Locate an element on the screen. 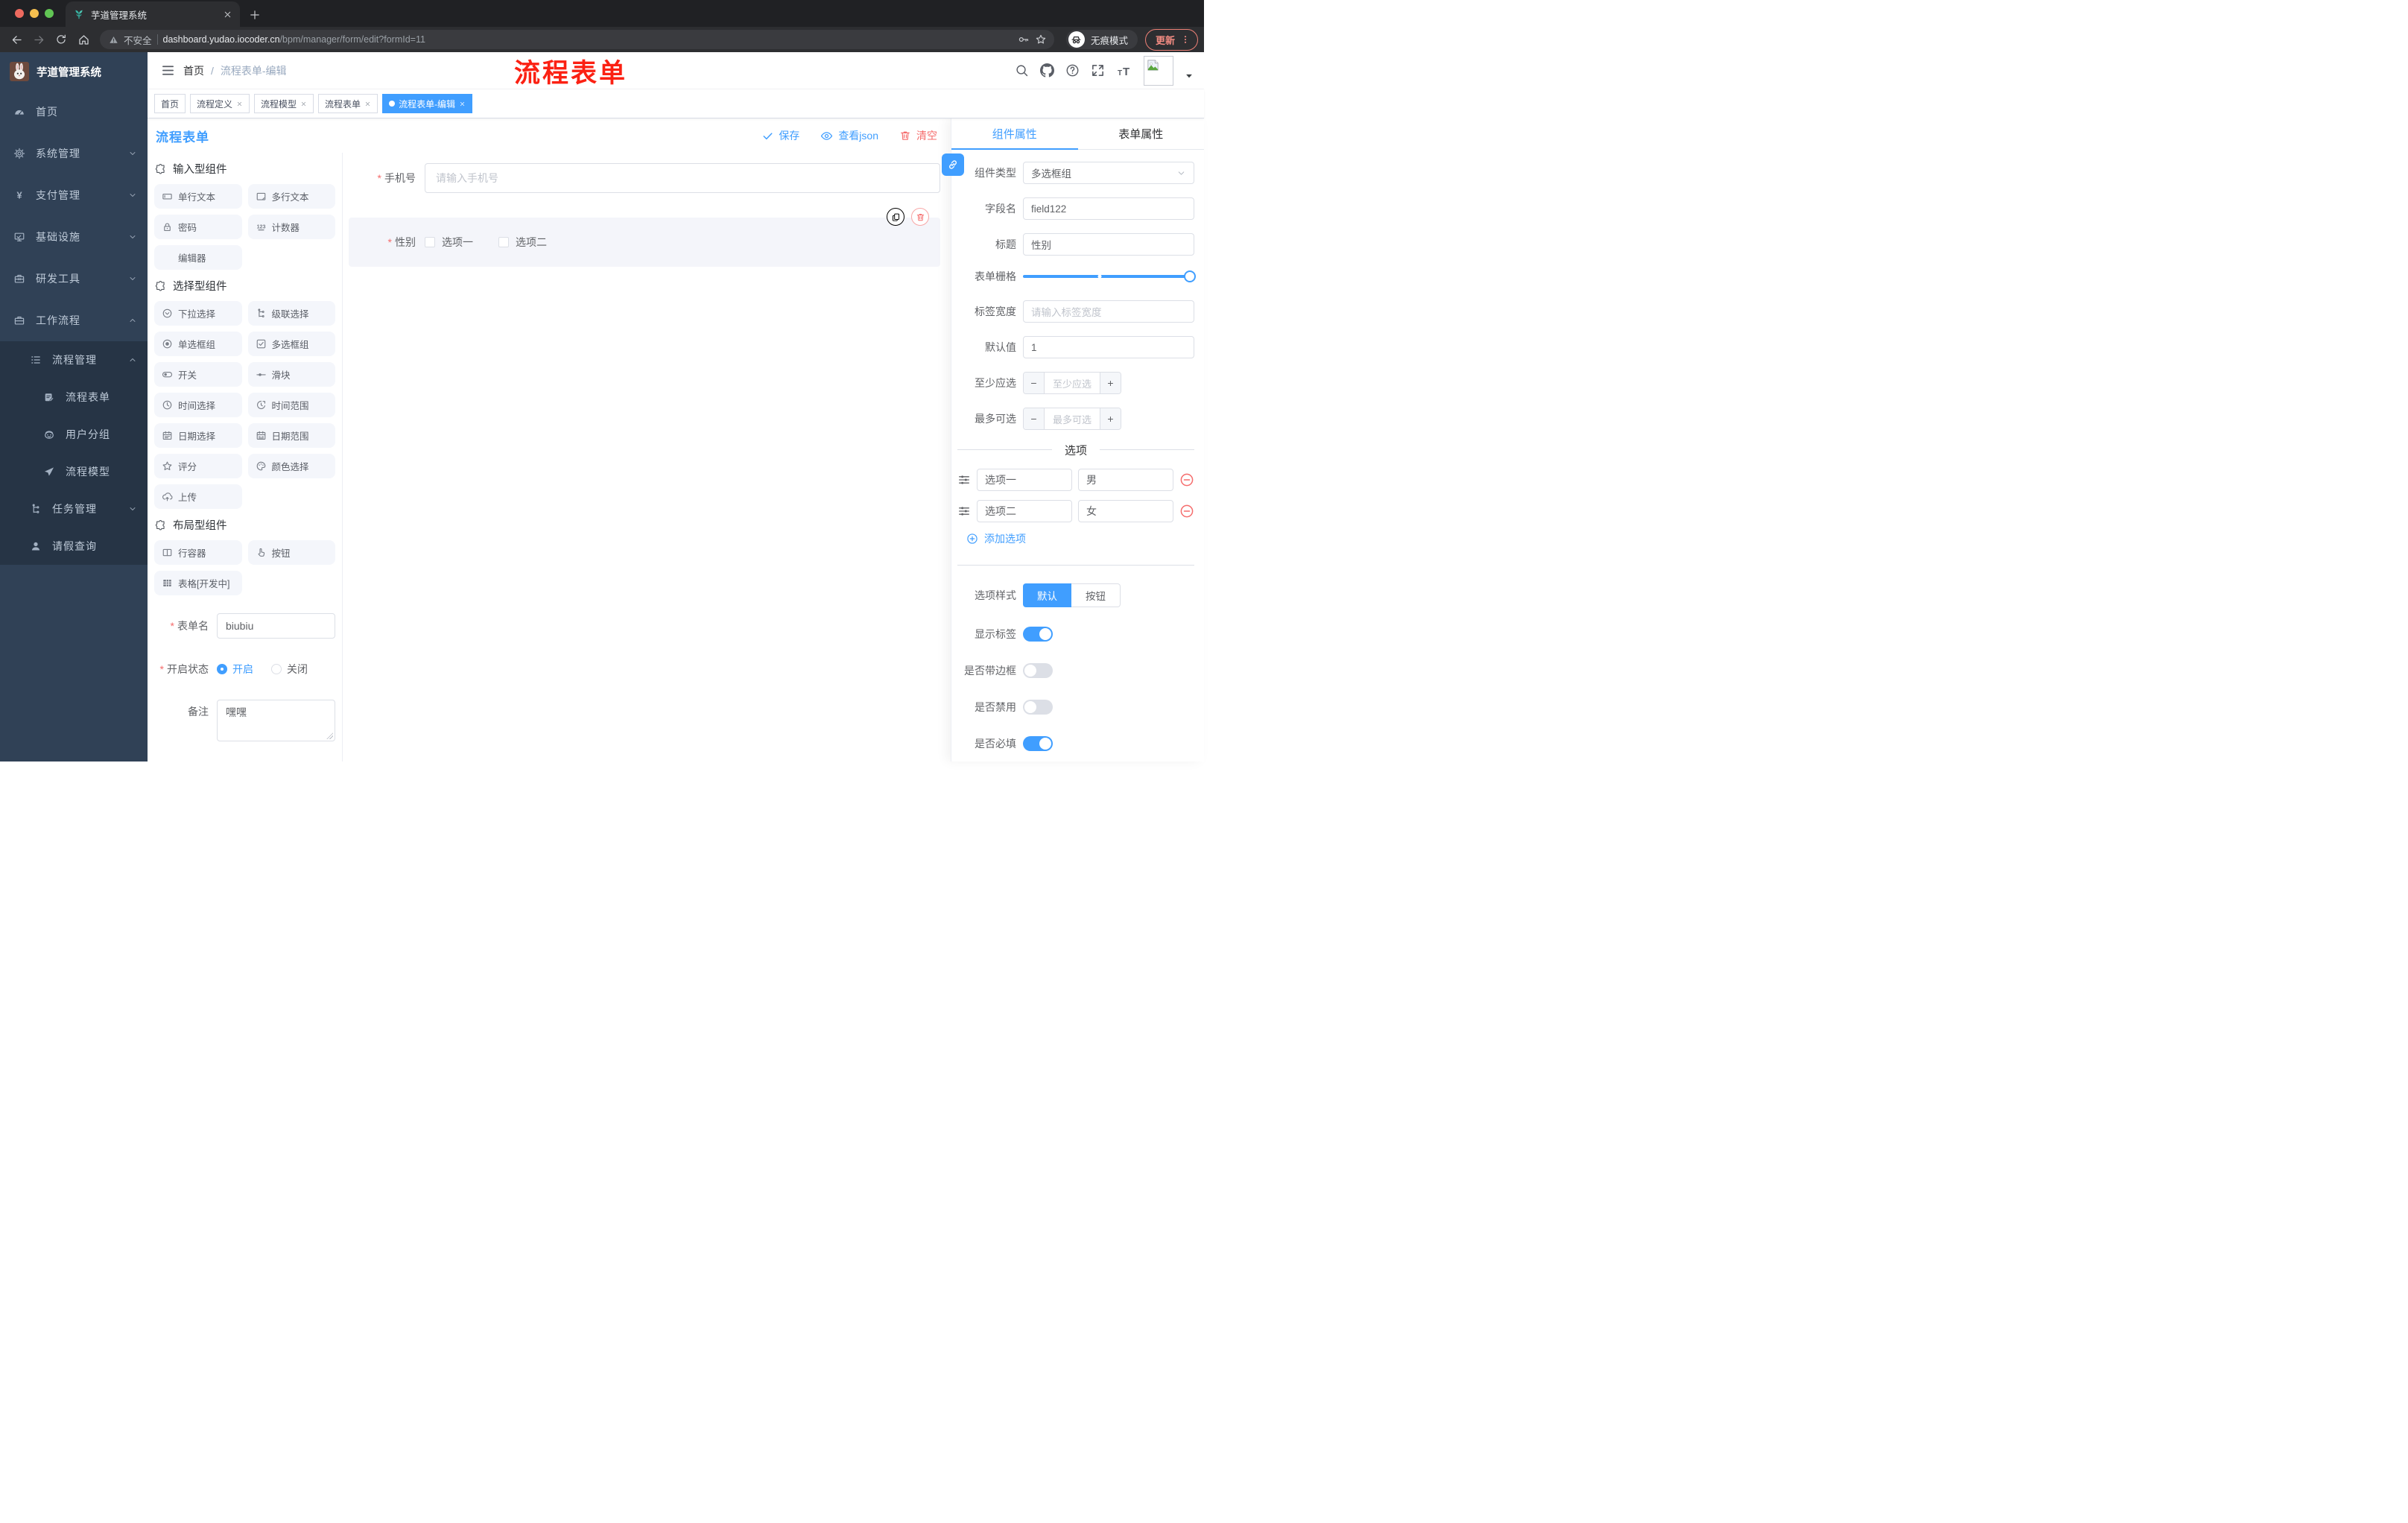 The image size is (2408, 1523). palette-item-upload: 上传 is located at coordinates (198, 497).